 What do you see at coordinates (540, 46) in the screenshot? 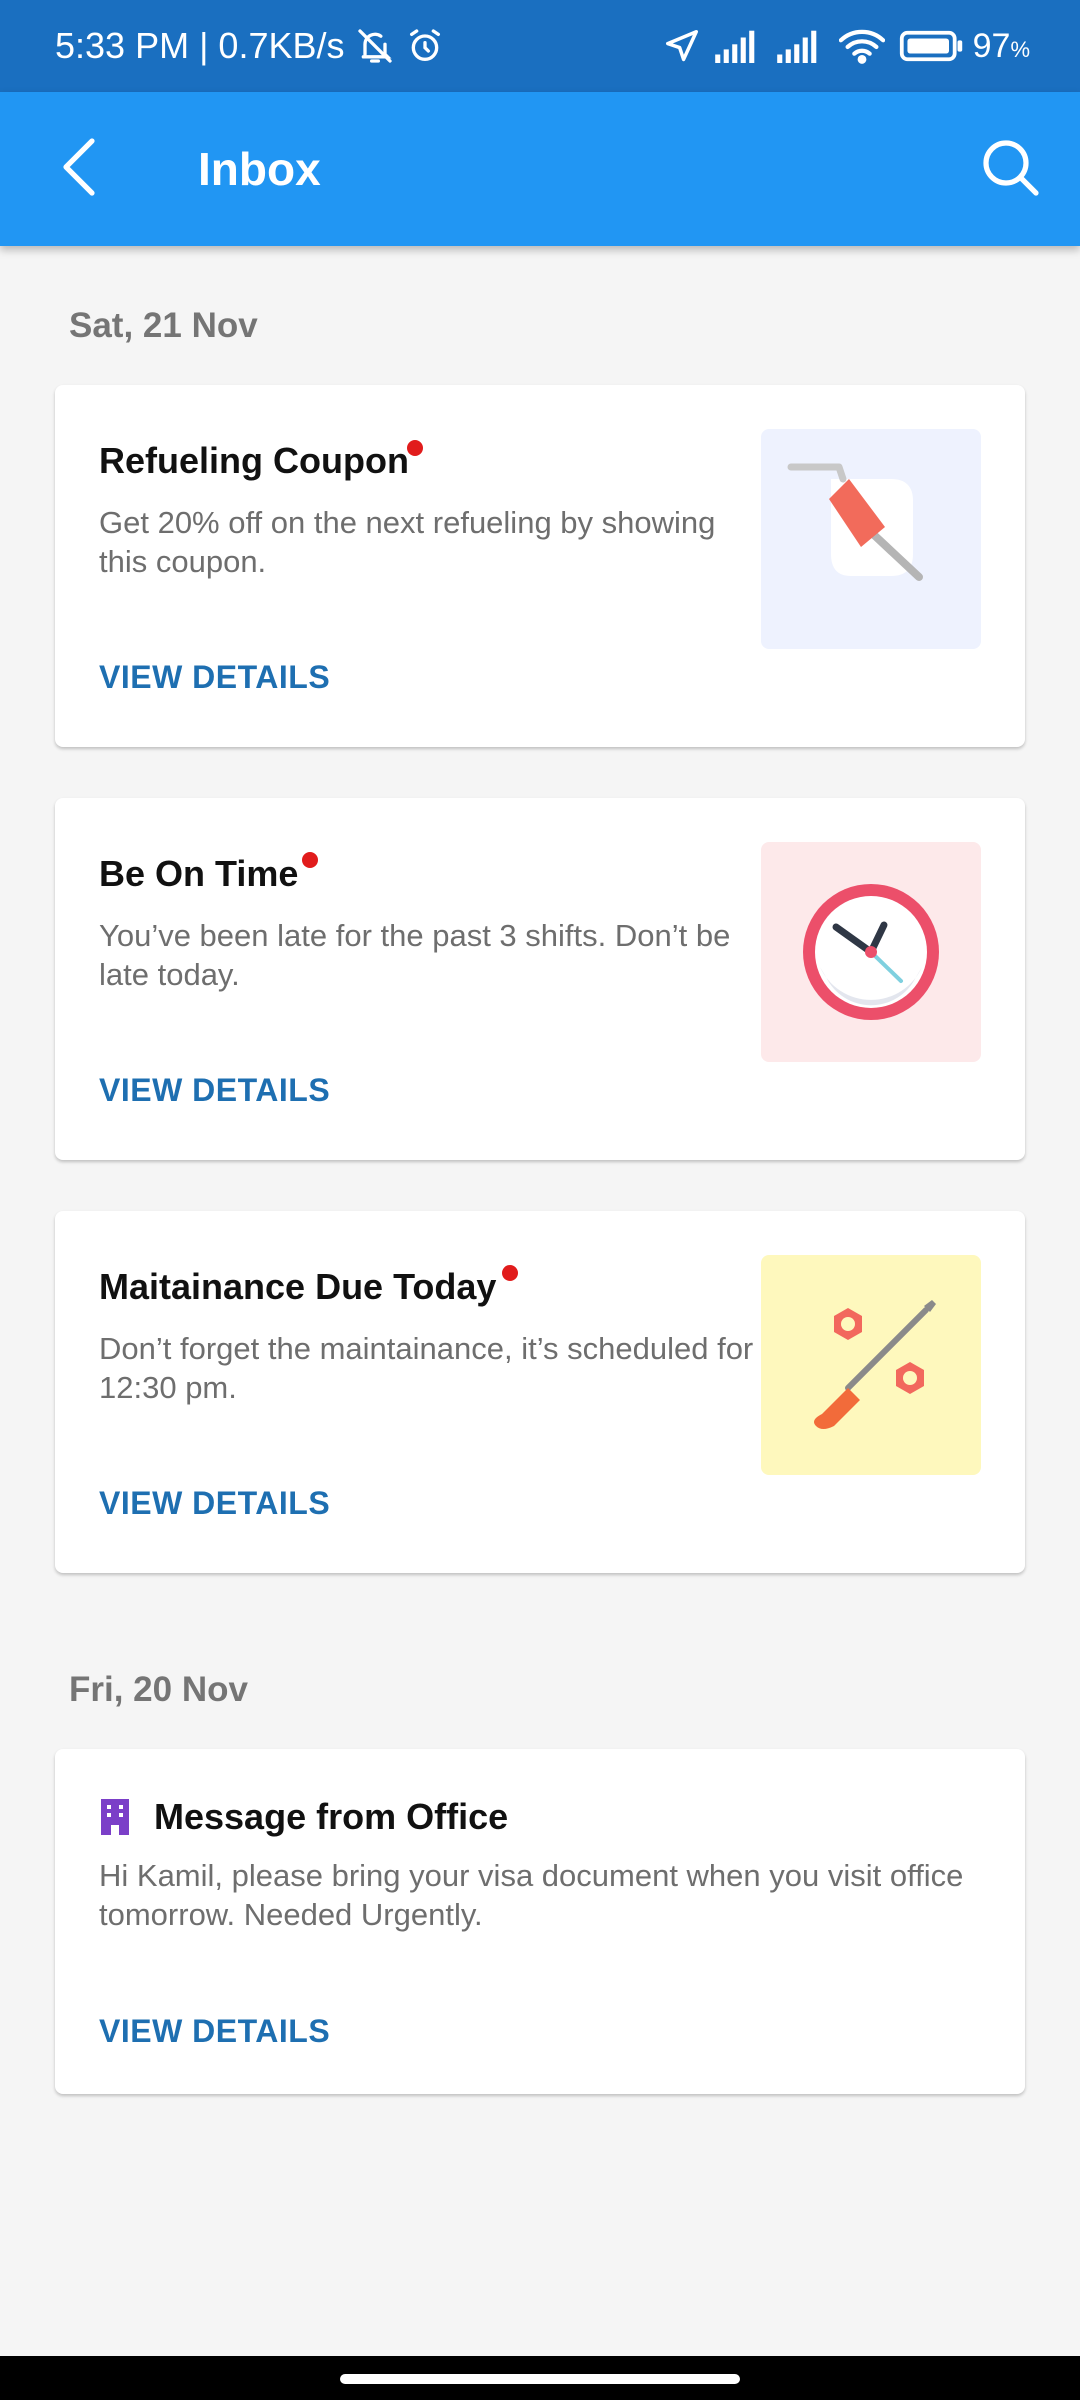
I see `status-bar: 5:33 PM | 0.7KB/s 97 %` at bounding box center [540, 46].